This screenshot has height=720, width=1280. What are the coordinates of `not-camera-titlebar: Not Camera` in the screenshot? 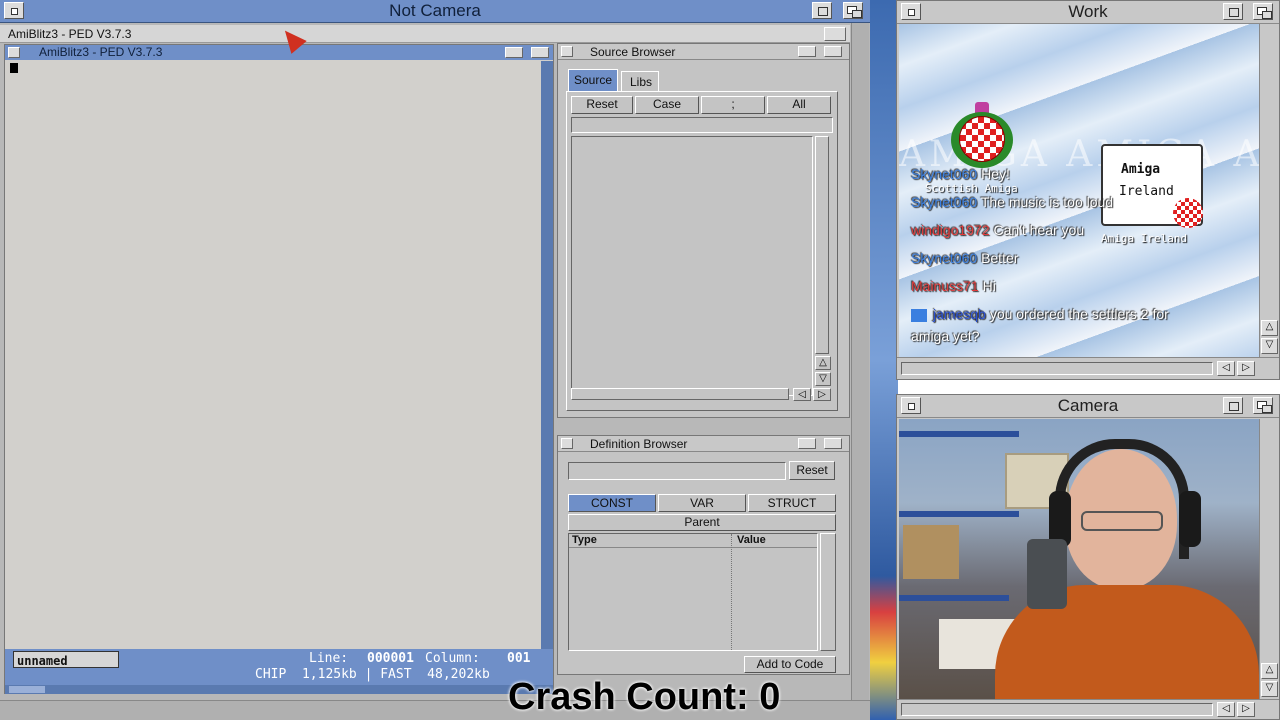 It's located at (435, 11).